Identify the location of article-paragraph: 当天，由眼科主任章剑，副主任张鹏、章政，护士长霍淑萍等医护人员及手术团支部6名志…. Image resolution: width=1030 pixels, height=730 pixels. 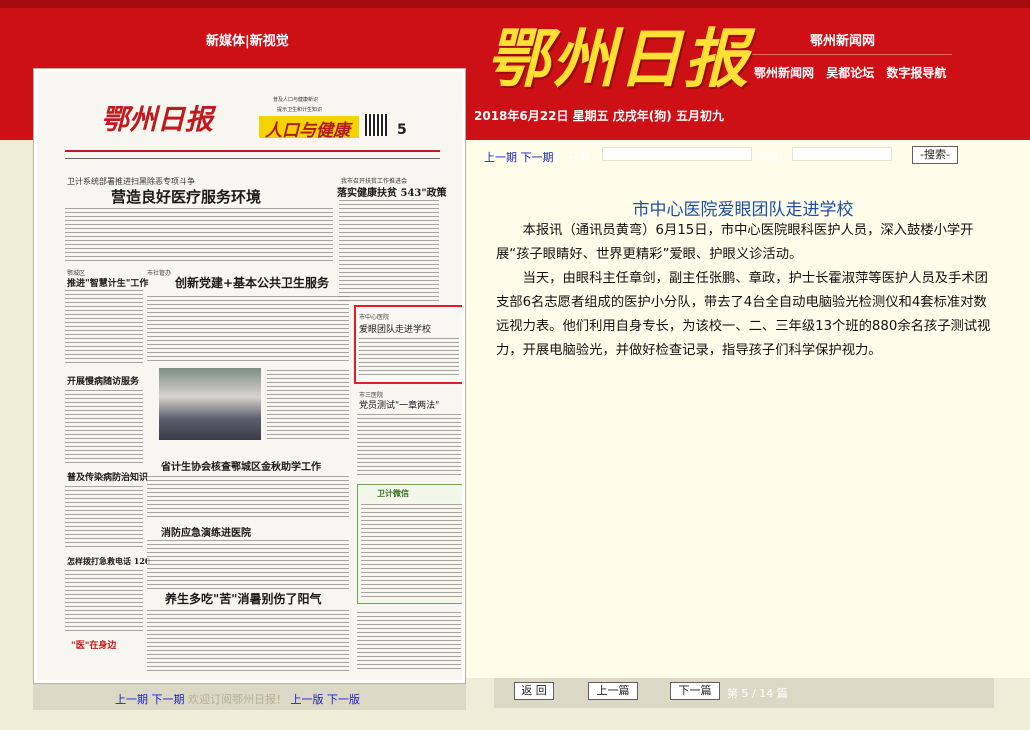
(743, 314).